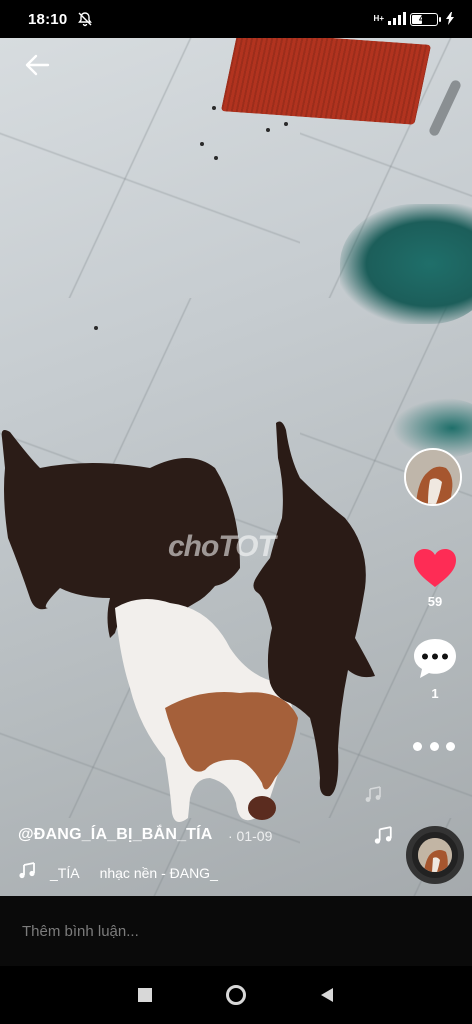 The width and height of the screenshot is (472, 1024). Describe the element at coordinates (27, 872) in the screenshot. I see `music-note-icon` at that location.